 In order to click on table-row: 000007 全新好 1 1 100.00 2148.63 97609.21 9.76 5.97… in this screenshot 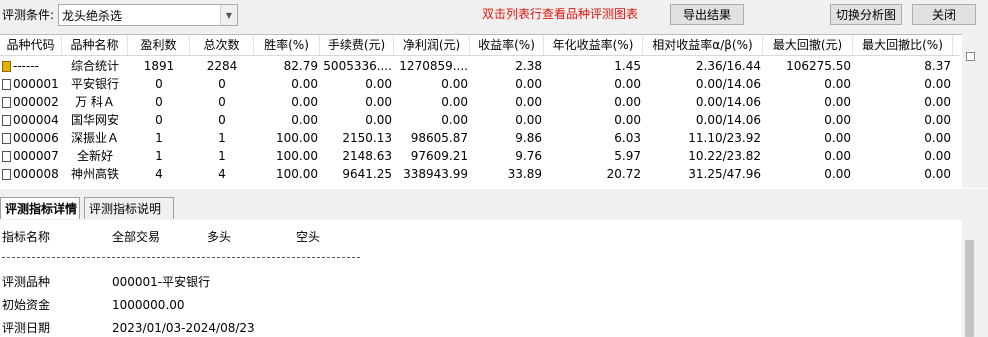, I will do `click(480, 156)`.